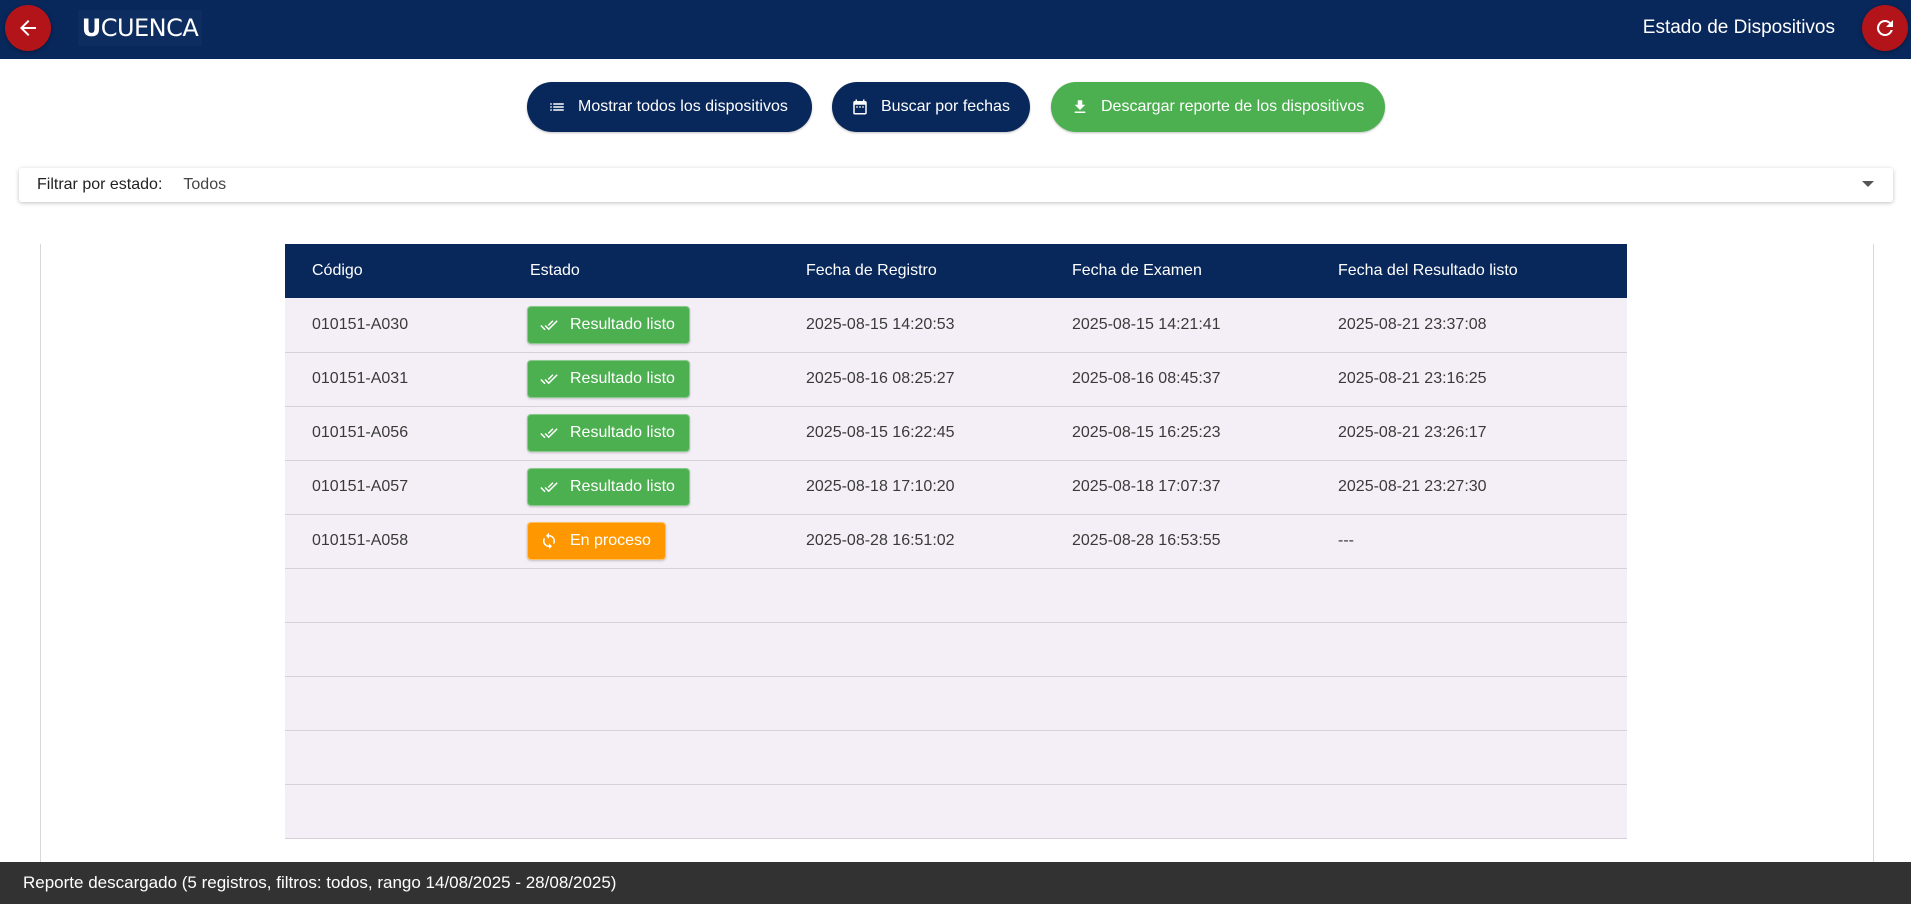 Image resolution: width=1911 pixels, height=904 pixels. Describe the element at coordinates (1146, 540) in the screenshot. I see `cell-fecha-examen: 2025-08-28 16:53:55` at that location.